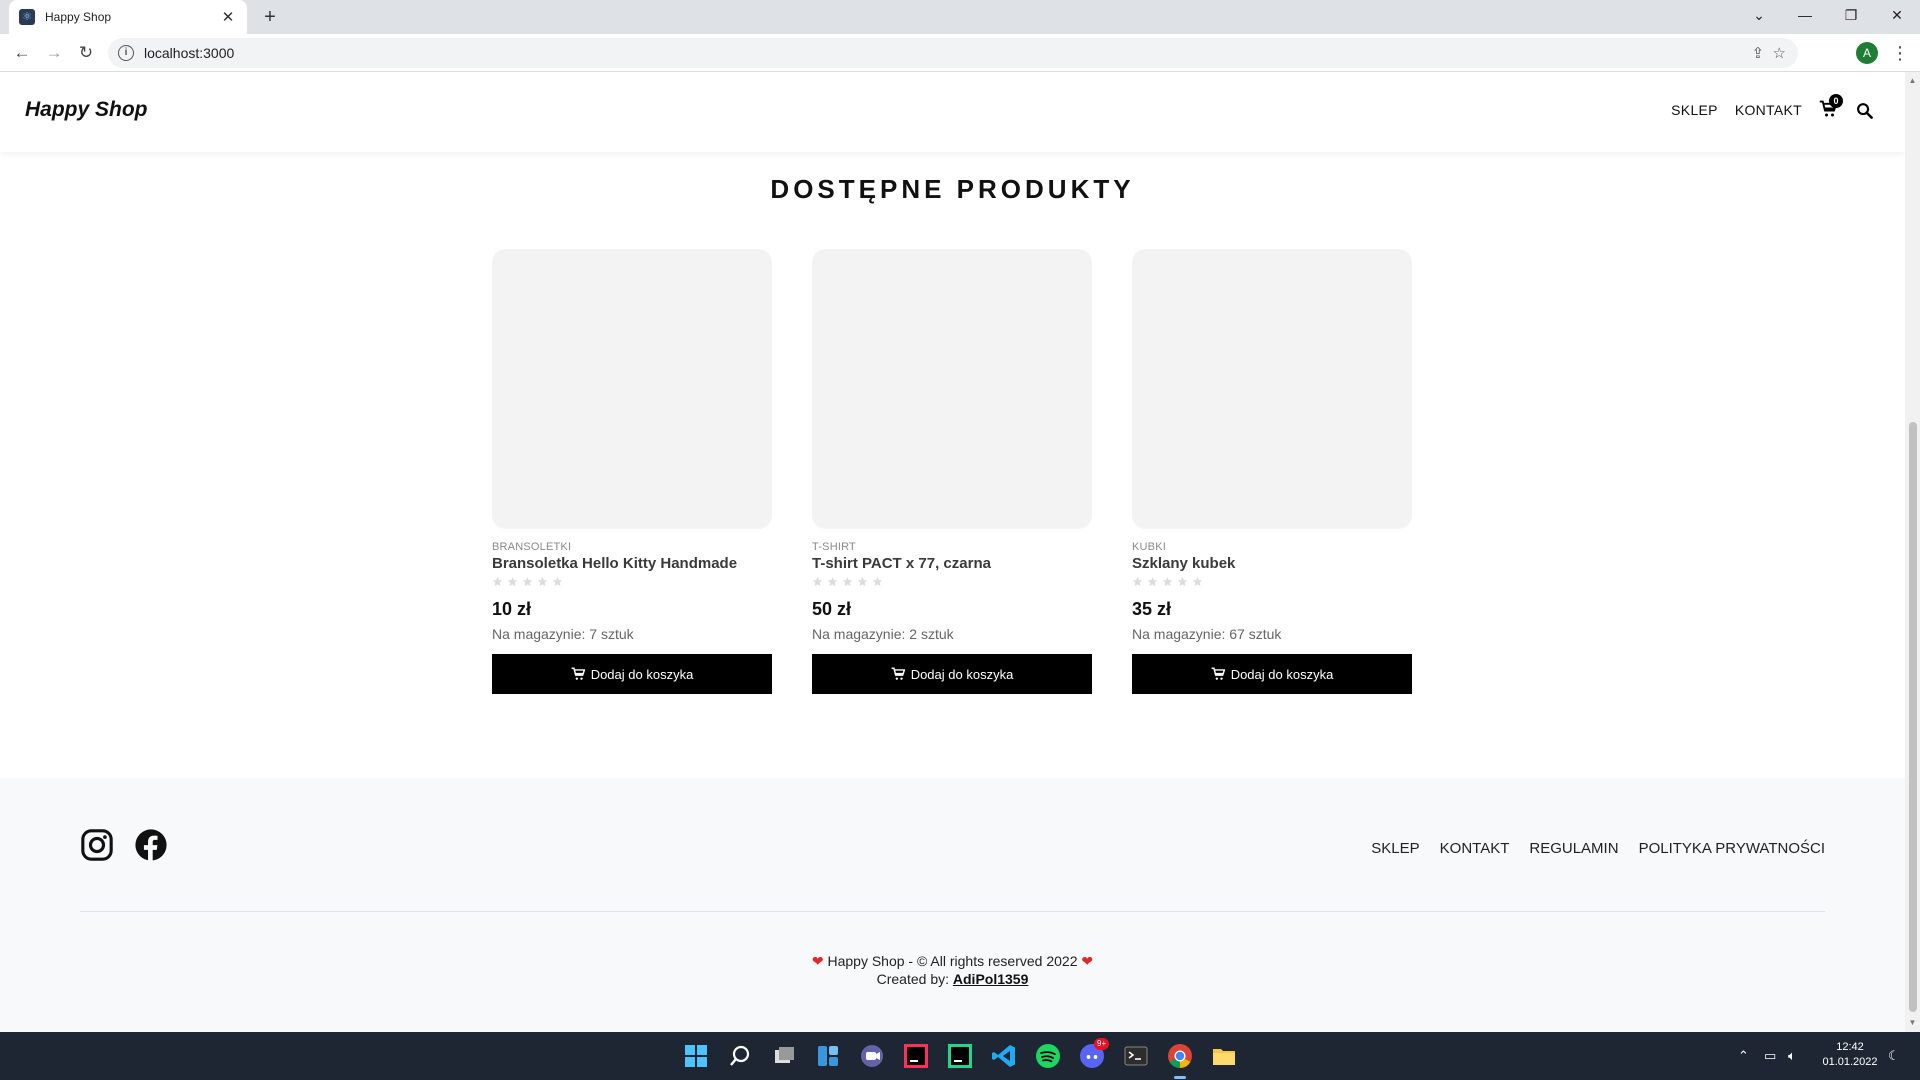  I want to click on site-header: Happy Shop SKLEP KONTAKT 0, so click(952, 112).